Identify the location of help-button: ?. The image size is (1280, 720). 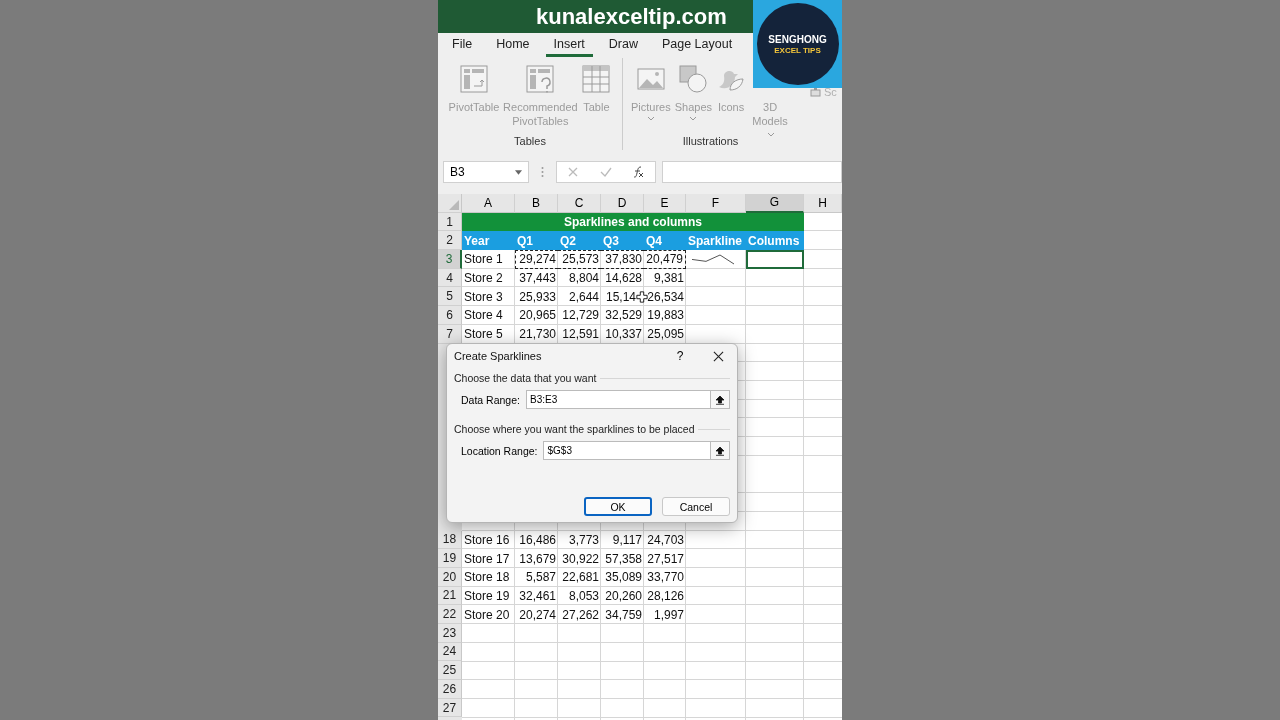
(680, 356).